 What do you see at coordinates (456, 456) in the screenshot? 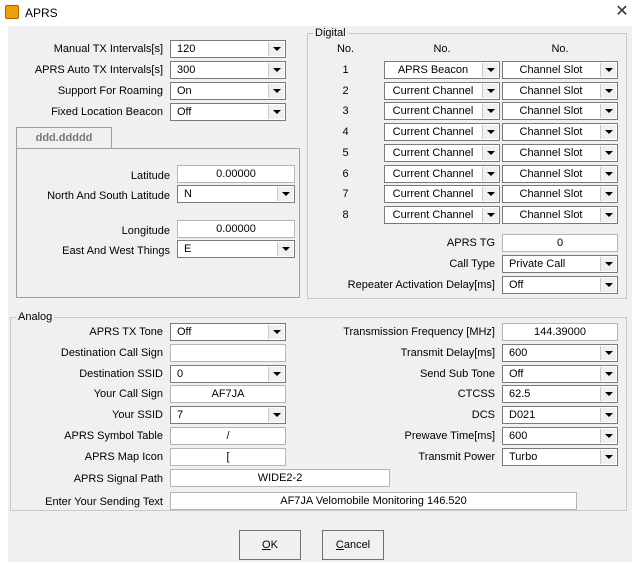
I see `analog-right-label: Transmit Power` at bounding box center [456, 456].